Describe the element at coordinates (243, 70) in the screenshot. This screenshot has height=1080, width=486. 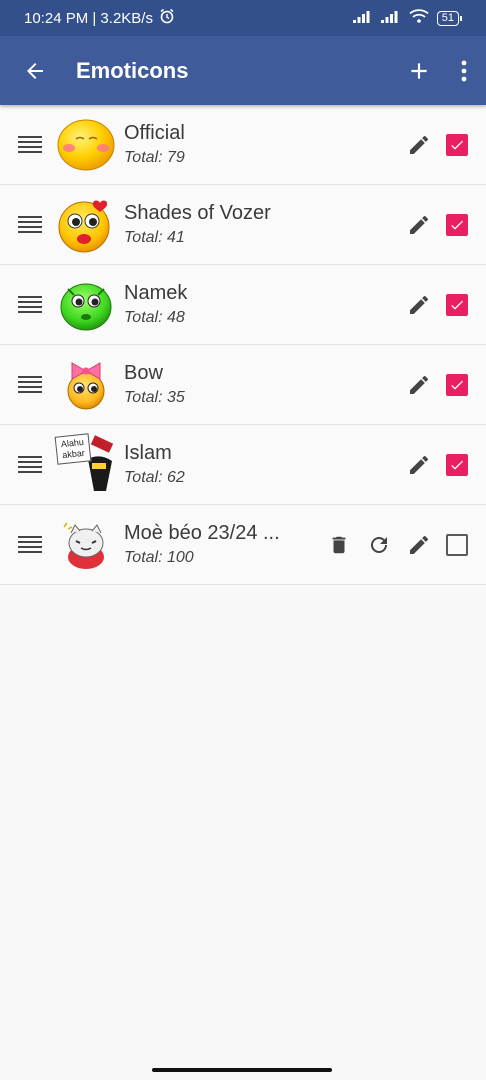
I see `app-bar: Emoticons` at that location.